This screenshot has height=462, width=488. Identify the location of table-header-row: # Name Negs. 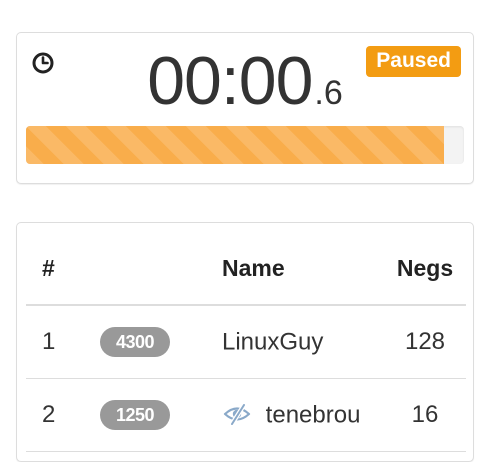
(246, 269).